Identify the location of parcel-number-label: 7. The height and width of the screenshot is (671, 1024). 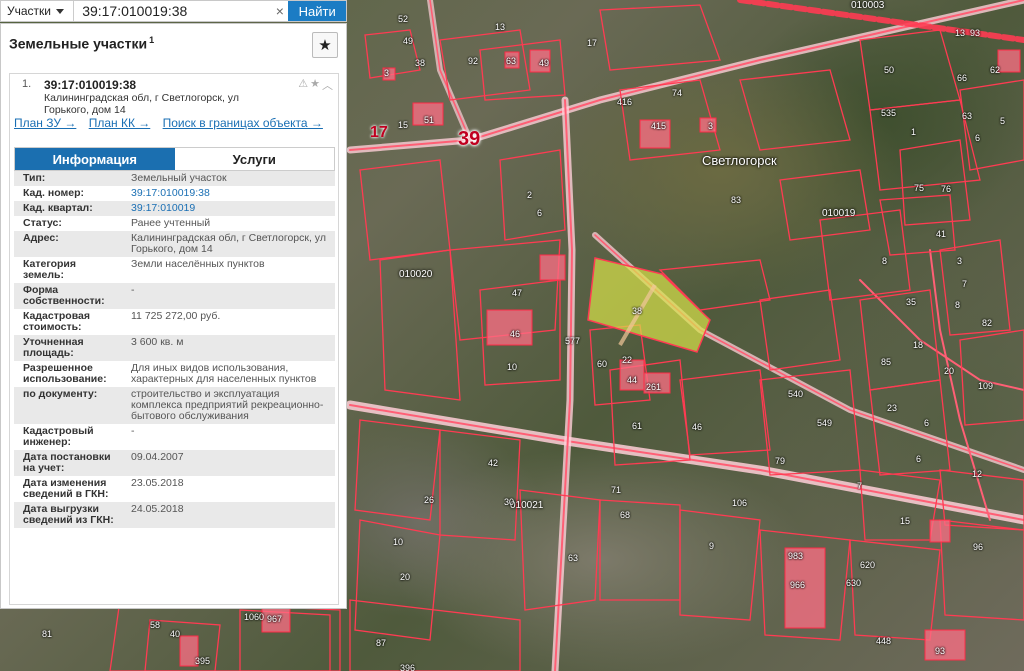
(965, 284).